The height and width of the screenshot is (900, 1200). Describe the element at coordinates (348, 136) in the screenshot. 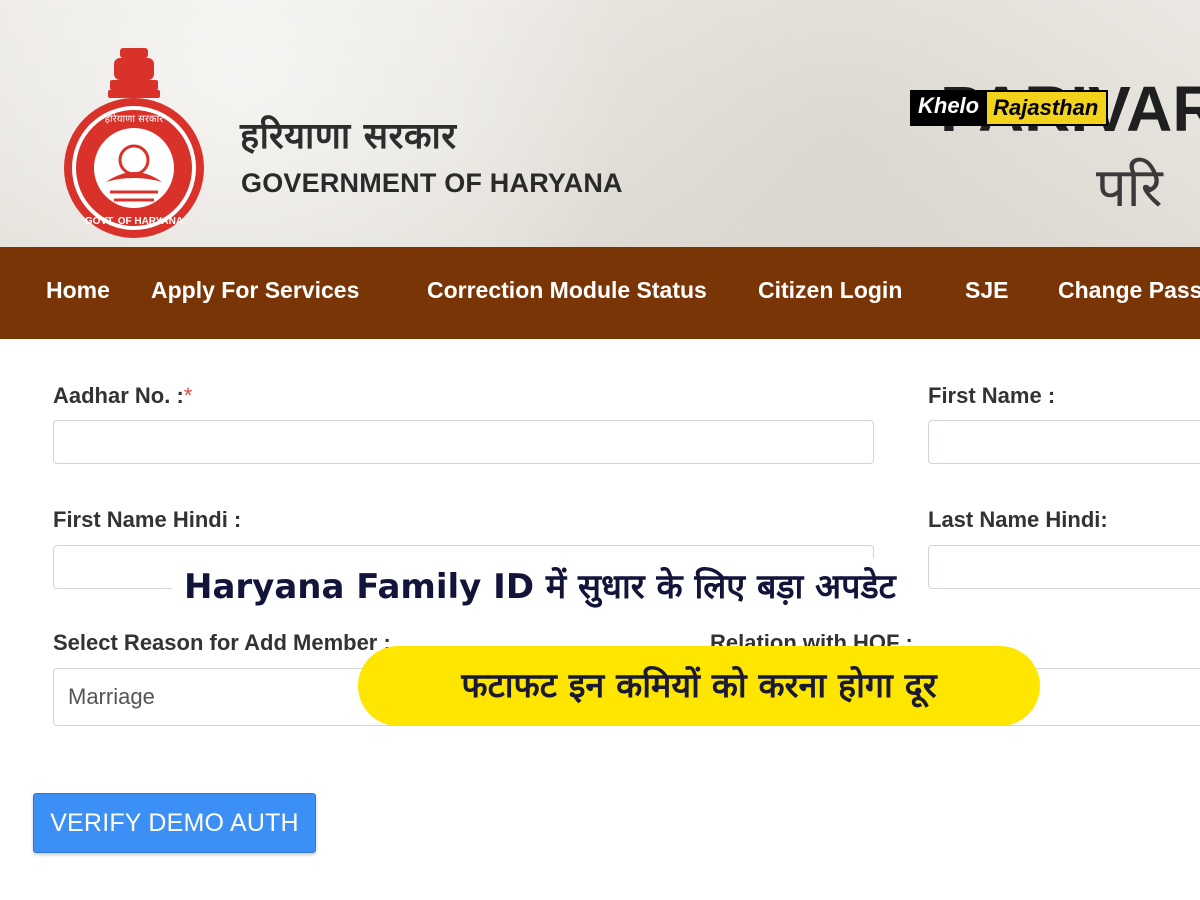

I see `government-name-hindi: हरियाणा सरकार` at that location.